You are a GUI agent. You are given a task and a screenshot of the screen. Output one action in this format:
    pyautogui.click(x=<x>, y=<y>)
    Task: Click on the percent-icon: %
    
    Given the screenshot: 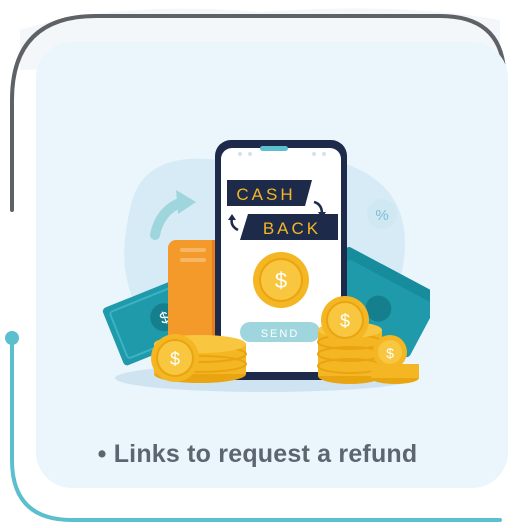 What is the action you would take?
    pyautogui.click(x=382, y=214)
    